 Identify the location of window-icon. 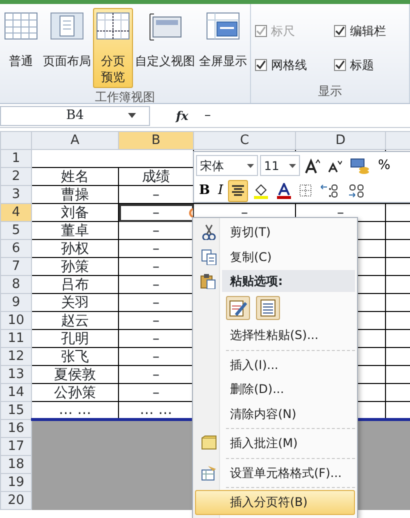
(165, 26).